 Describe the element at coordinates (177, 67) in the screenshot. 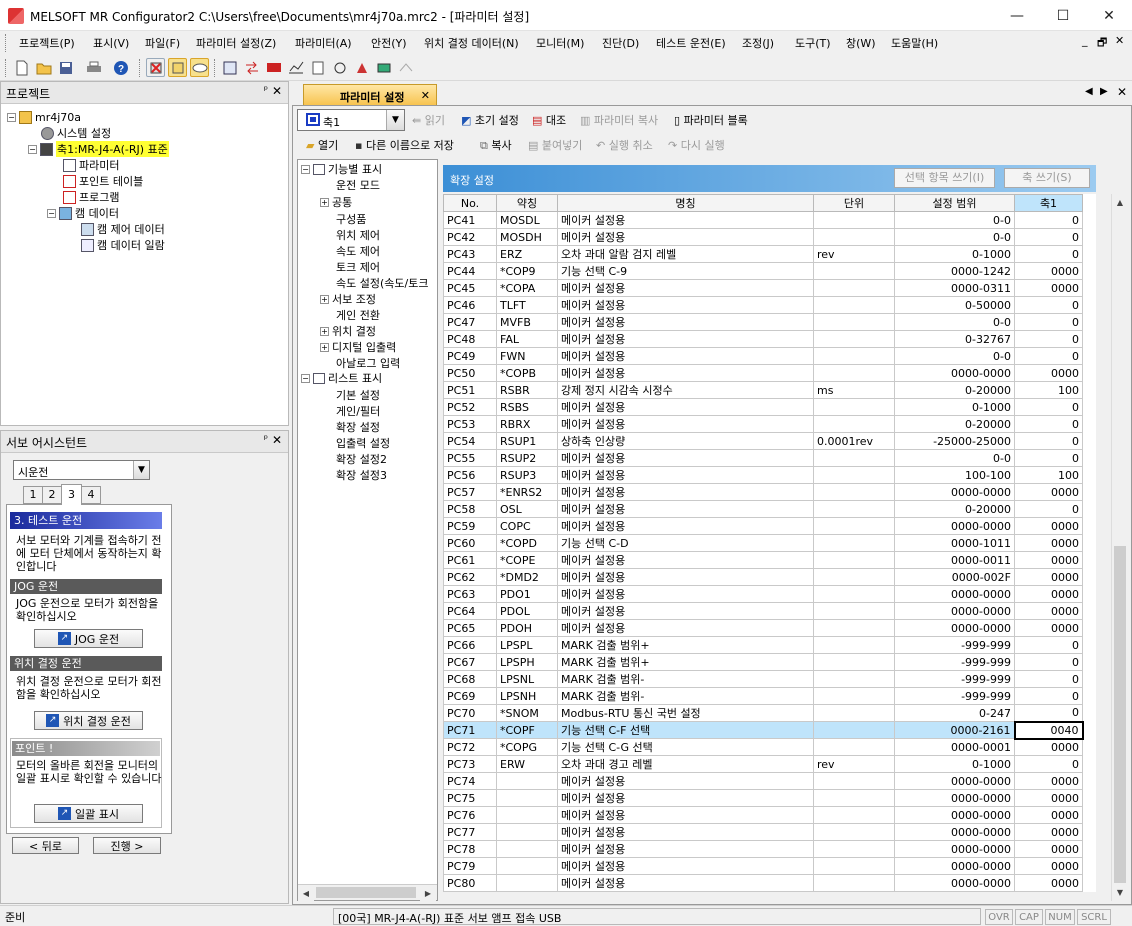

I see `offline-mode-icon` at that location.